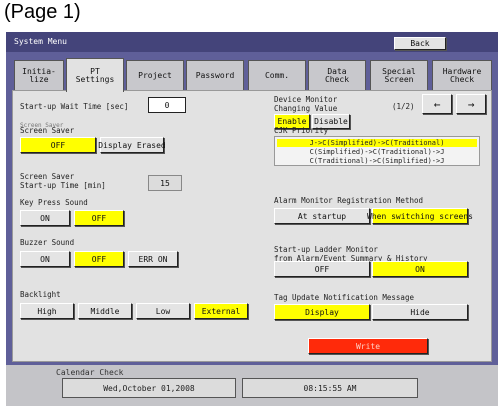 The width and height of the screenshot is (499, 406). What do you see at coordinates (368, 346) in the screenshot?
I see `write-button: Write` at bounding box center [368, 346].